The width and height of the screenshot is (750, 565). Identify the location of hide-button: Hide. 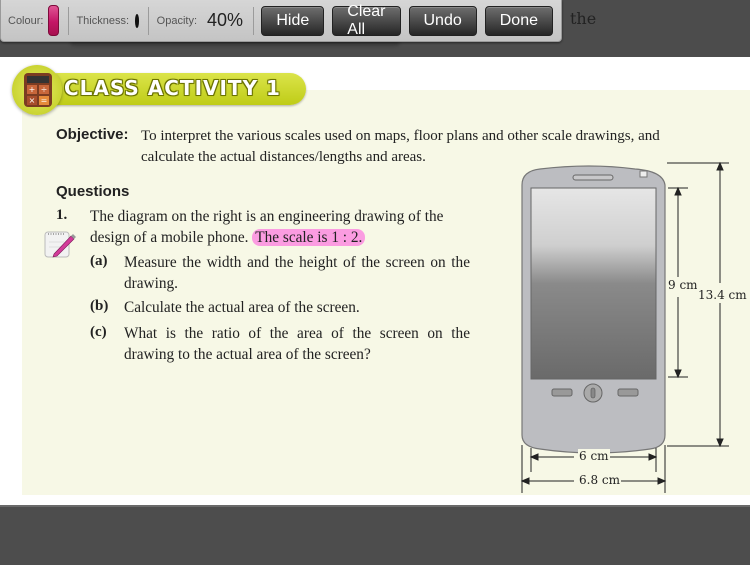
(292, 21).